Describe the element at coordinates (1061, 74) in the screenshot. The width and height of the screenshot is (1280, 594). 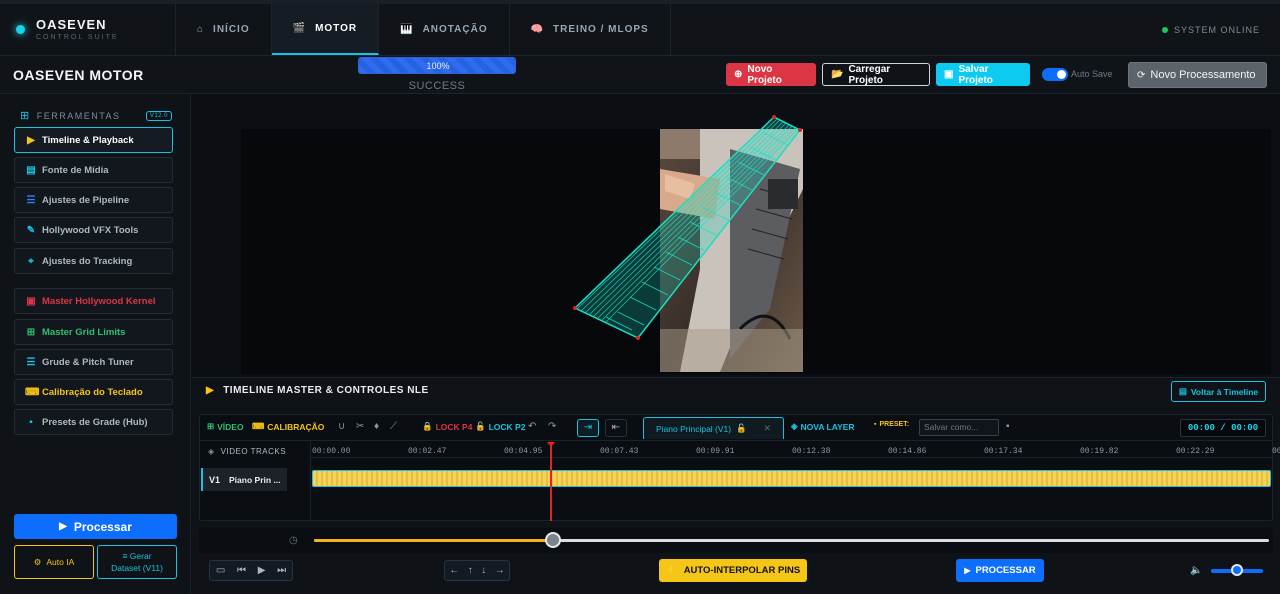
I see `toggle-knob` at that location.